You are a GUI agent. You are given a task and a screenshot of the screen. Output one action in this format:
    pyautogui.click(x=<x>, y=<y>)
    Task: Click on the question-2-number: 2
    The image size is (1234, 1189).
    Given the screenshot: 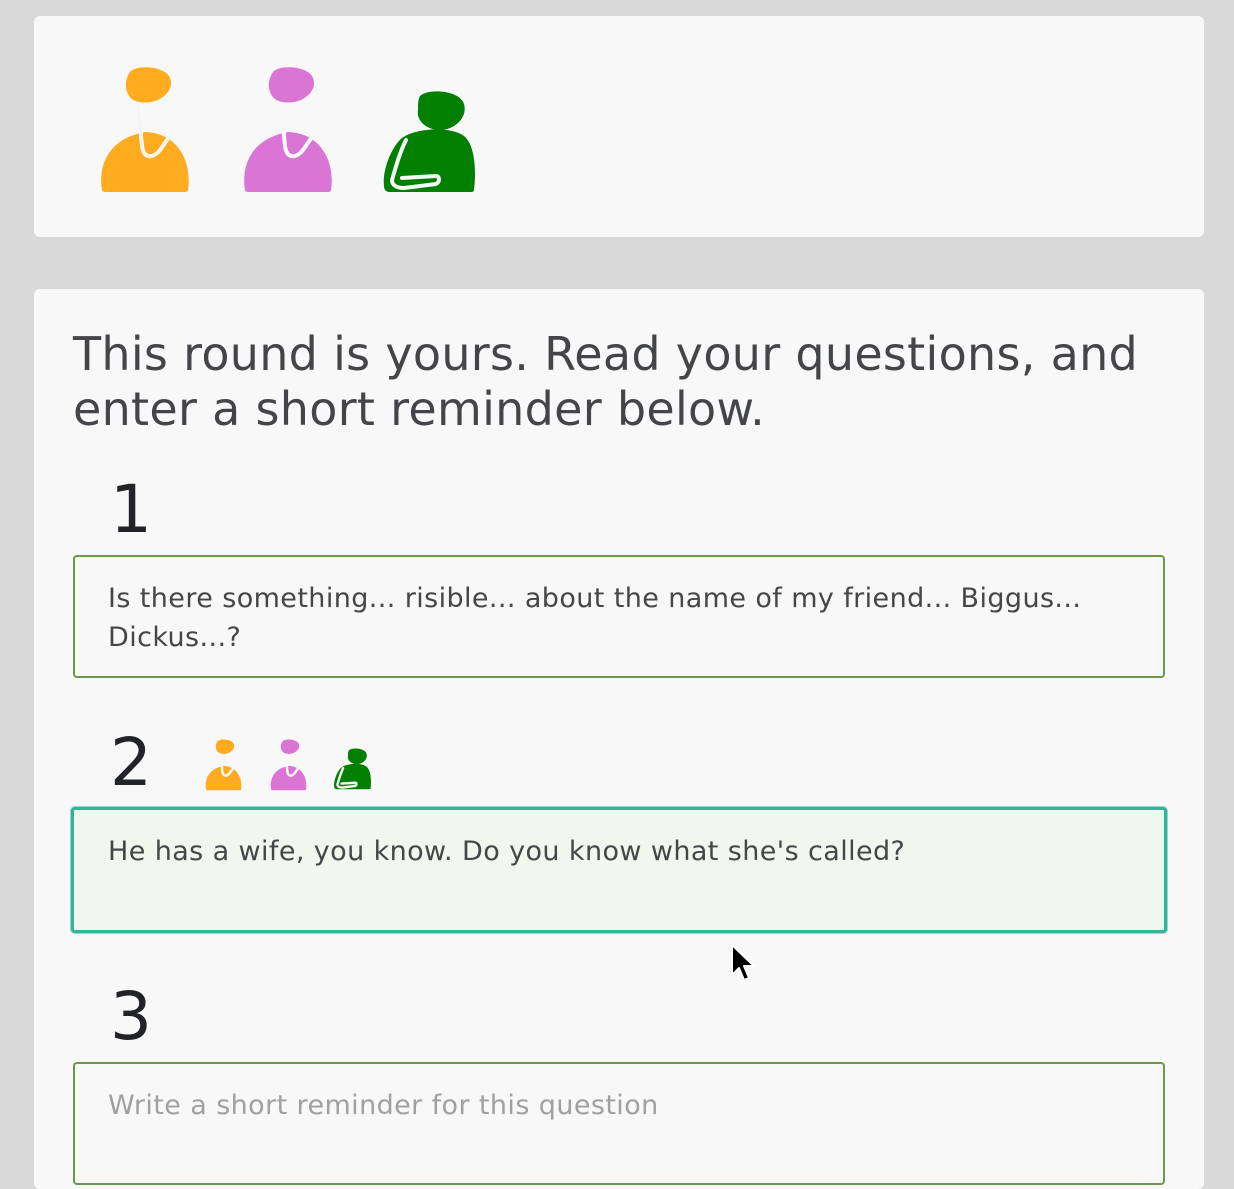 What is the action you would take?
    pyautogui.click(x=131, y=762)
    